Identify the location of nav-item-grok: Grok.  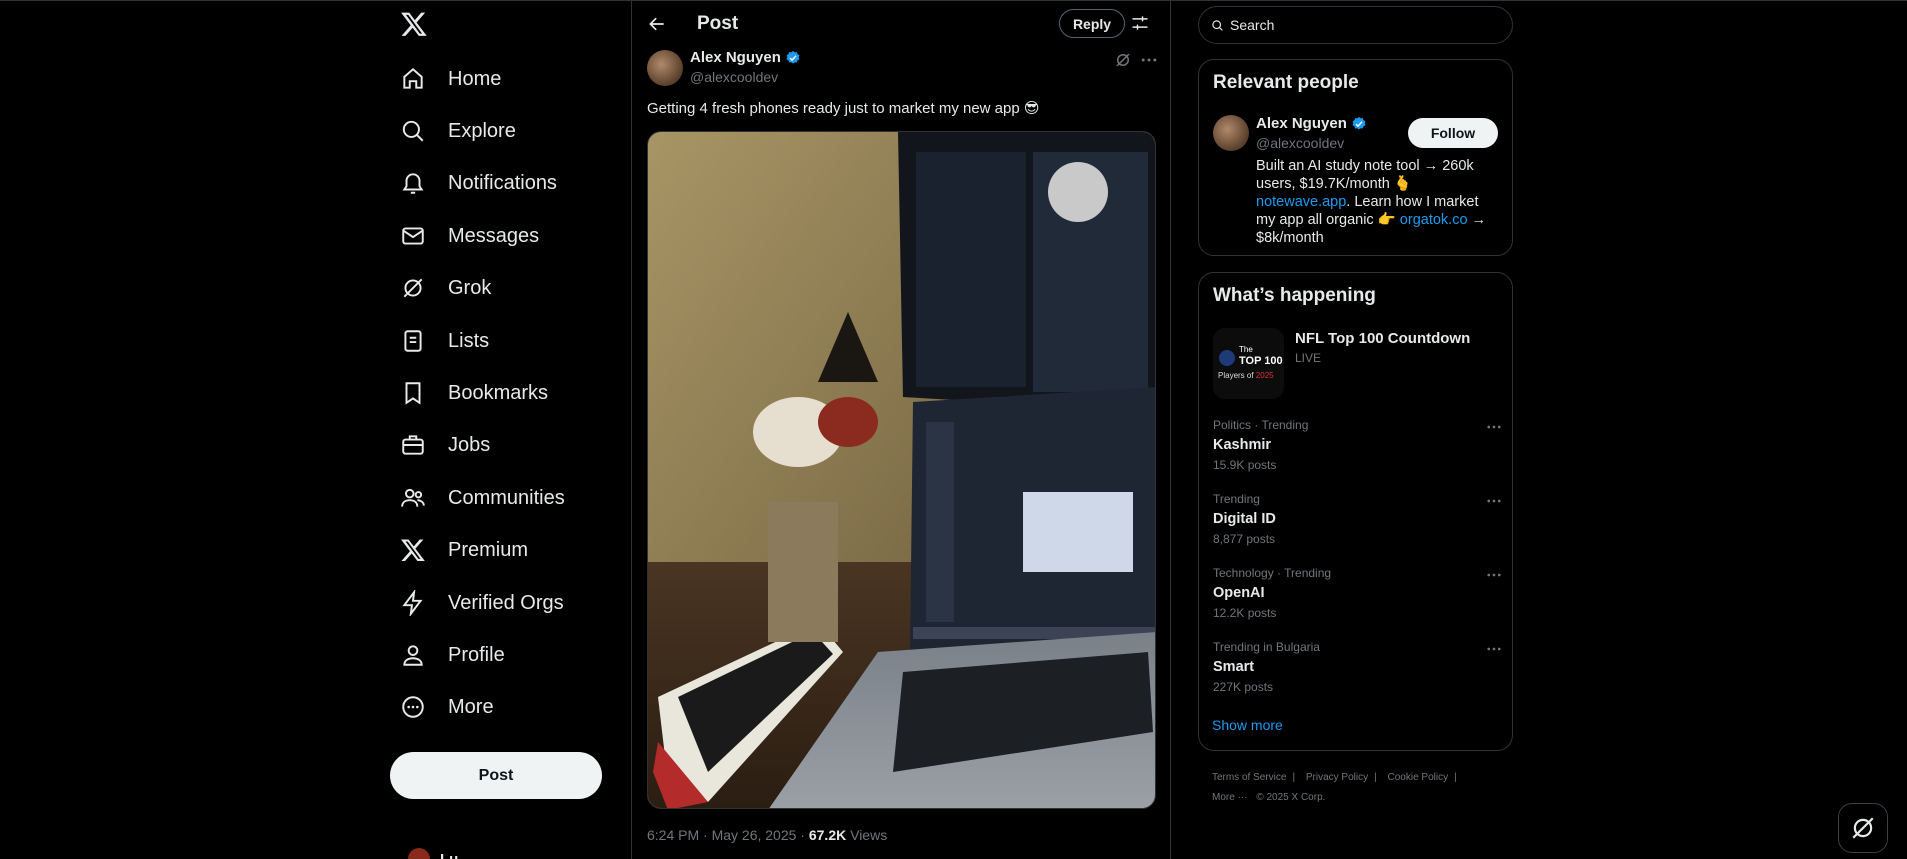
(445, 288).